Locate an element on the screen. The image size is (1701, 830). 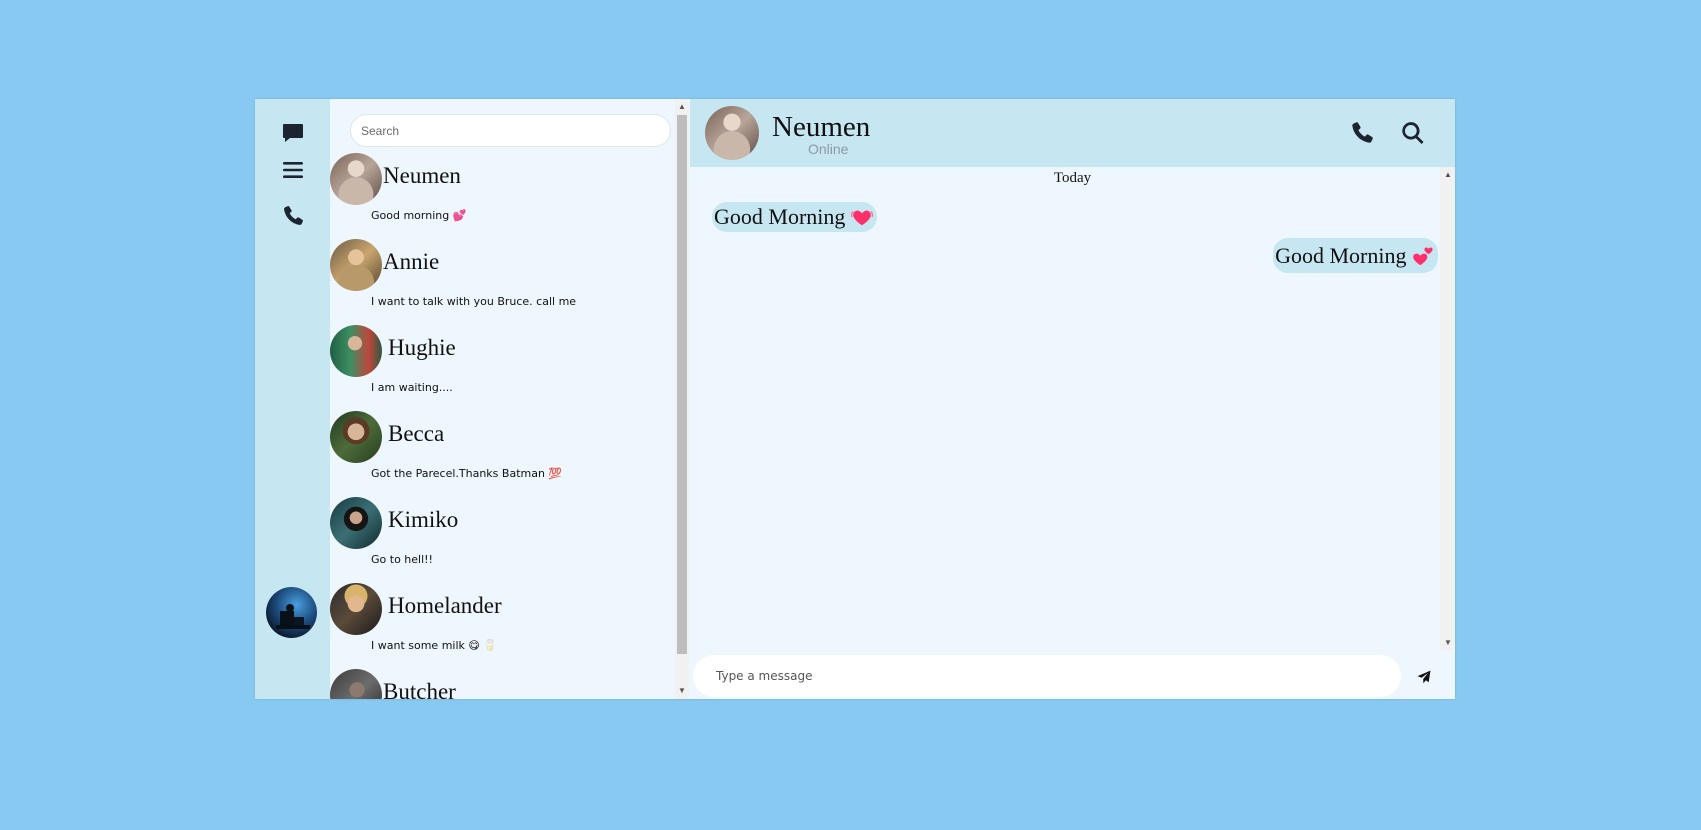
contact-preview: Good morning 💕 is located at coordinates (419, 215).